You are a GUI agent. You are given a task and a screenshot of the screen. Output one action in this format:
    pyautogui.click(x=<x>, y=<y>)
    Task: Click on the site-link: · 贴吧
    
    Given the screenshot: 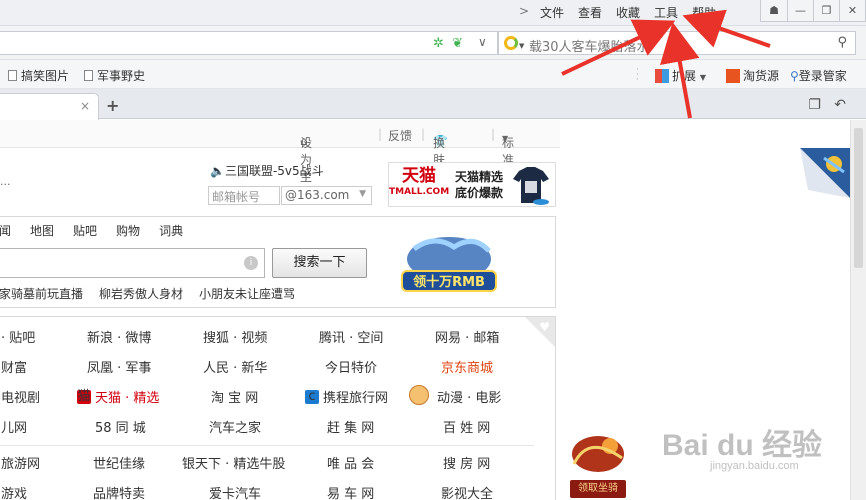 What is the action you would take?
    pyautogui.click(x=18, y=336)
    